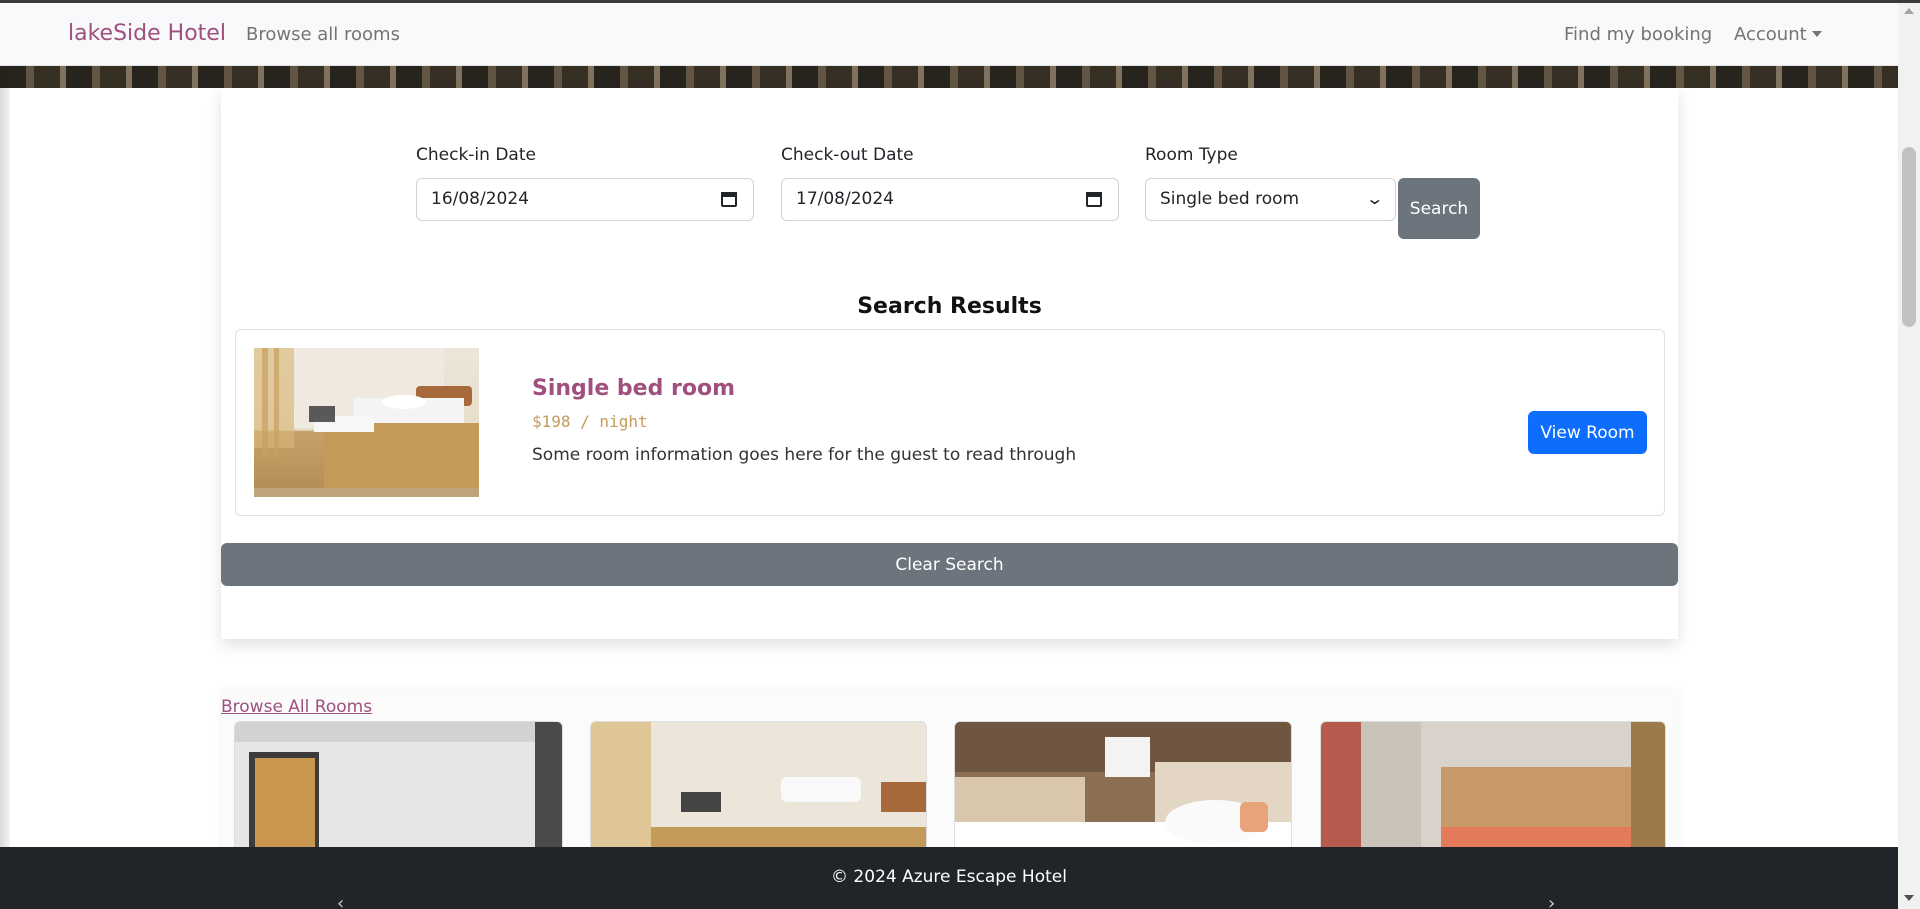 The width and height of the screenshot is (1920, 909). What do you see at coordinates (847, 155) in the screenshot?
I see `checkout-label: Check-out Date` at bounding box center [847, 155].